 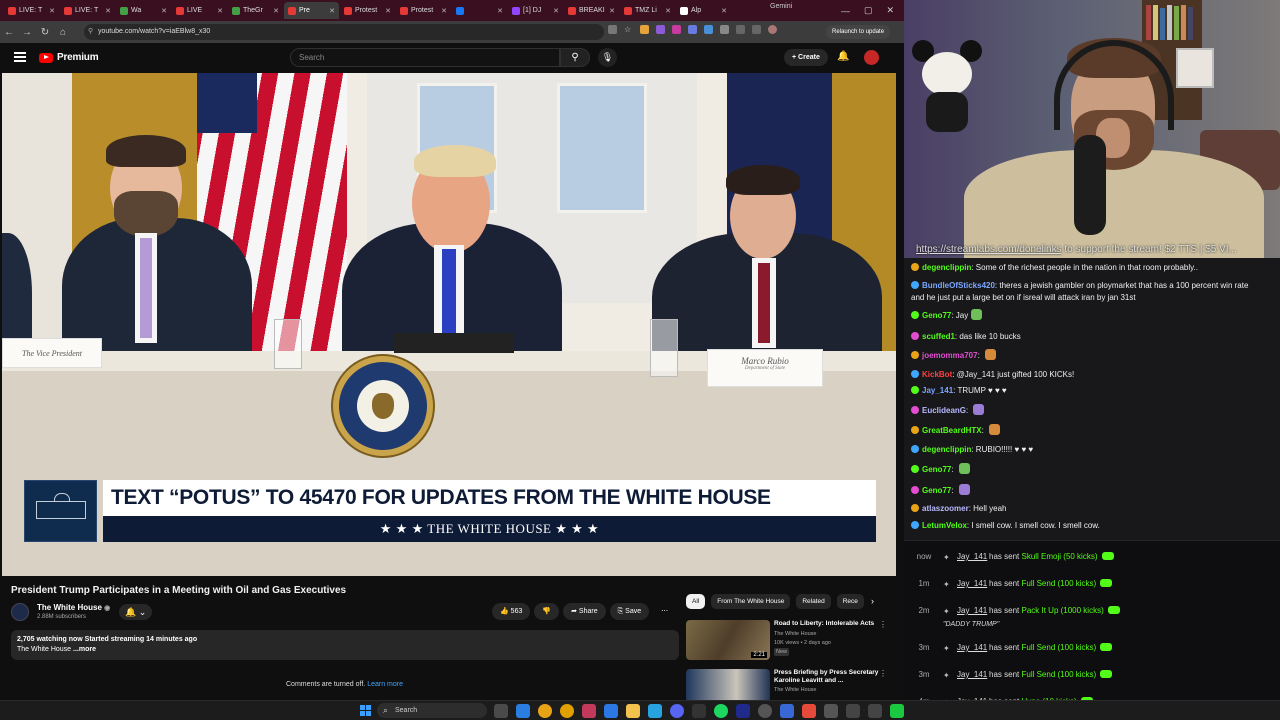 What do you see at coordinates (143, 10) in the screenshot?
I see `browser-tab: Wa ✕` at bounding box center [143, 10].